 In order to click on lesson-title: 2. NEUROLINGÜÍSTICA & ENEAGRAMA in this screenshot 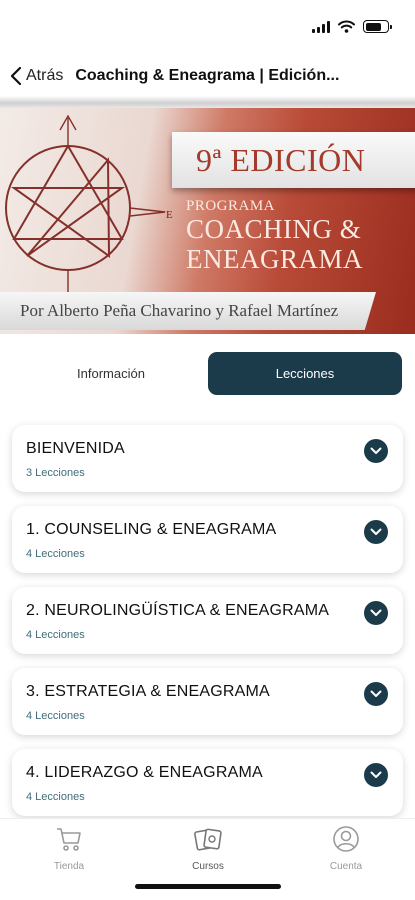, I will do `click(178, 610)`.